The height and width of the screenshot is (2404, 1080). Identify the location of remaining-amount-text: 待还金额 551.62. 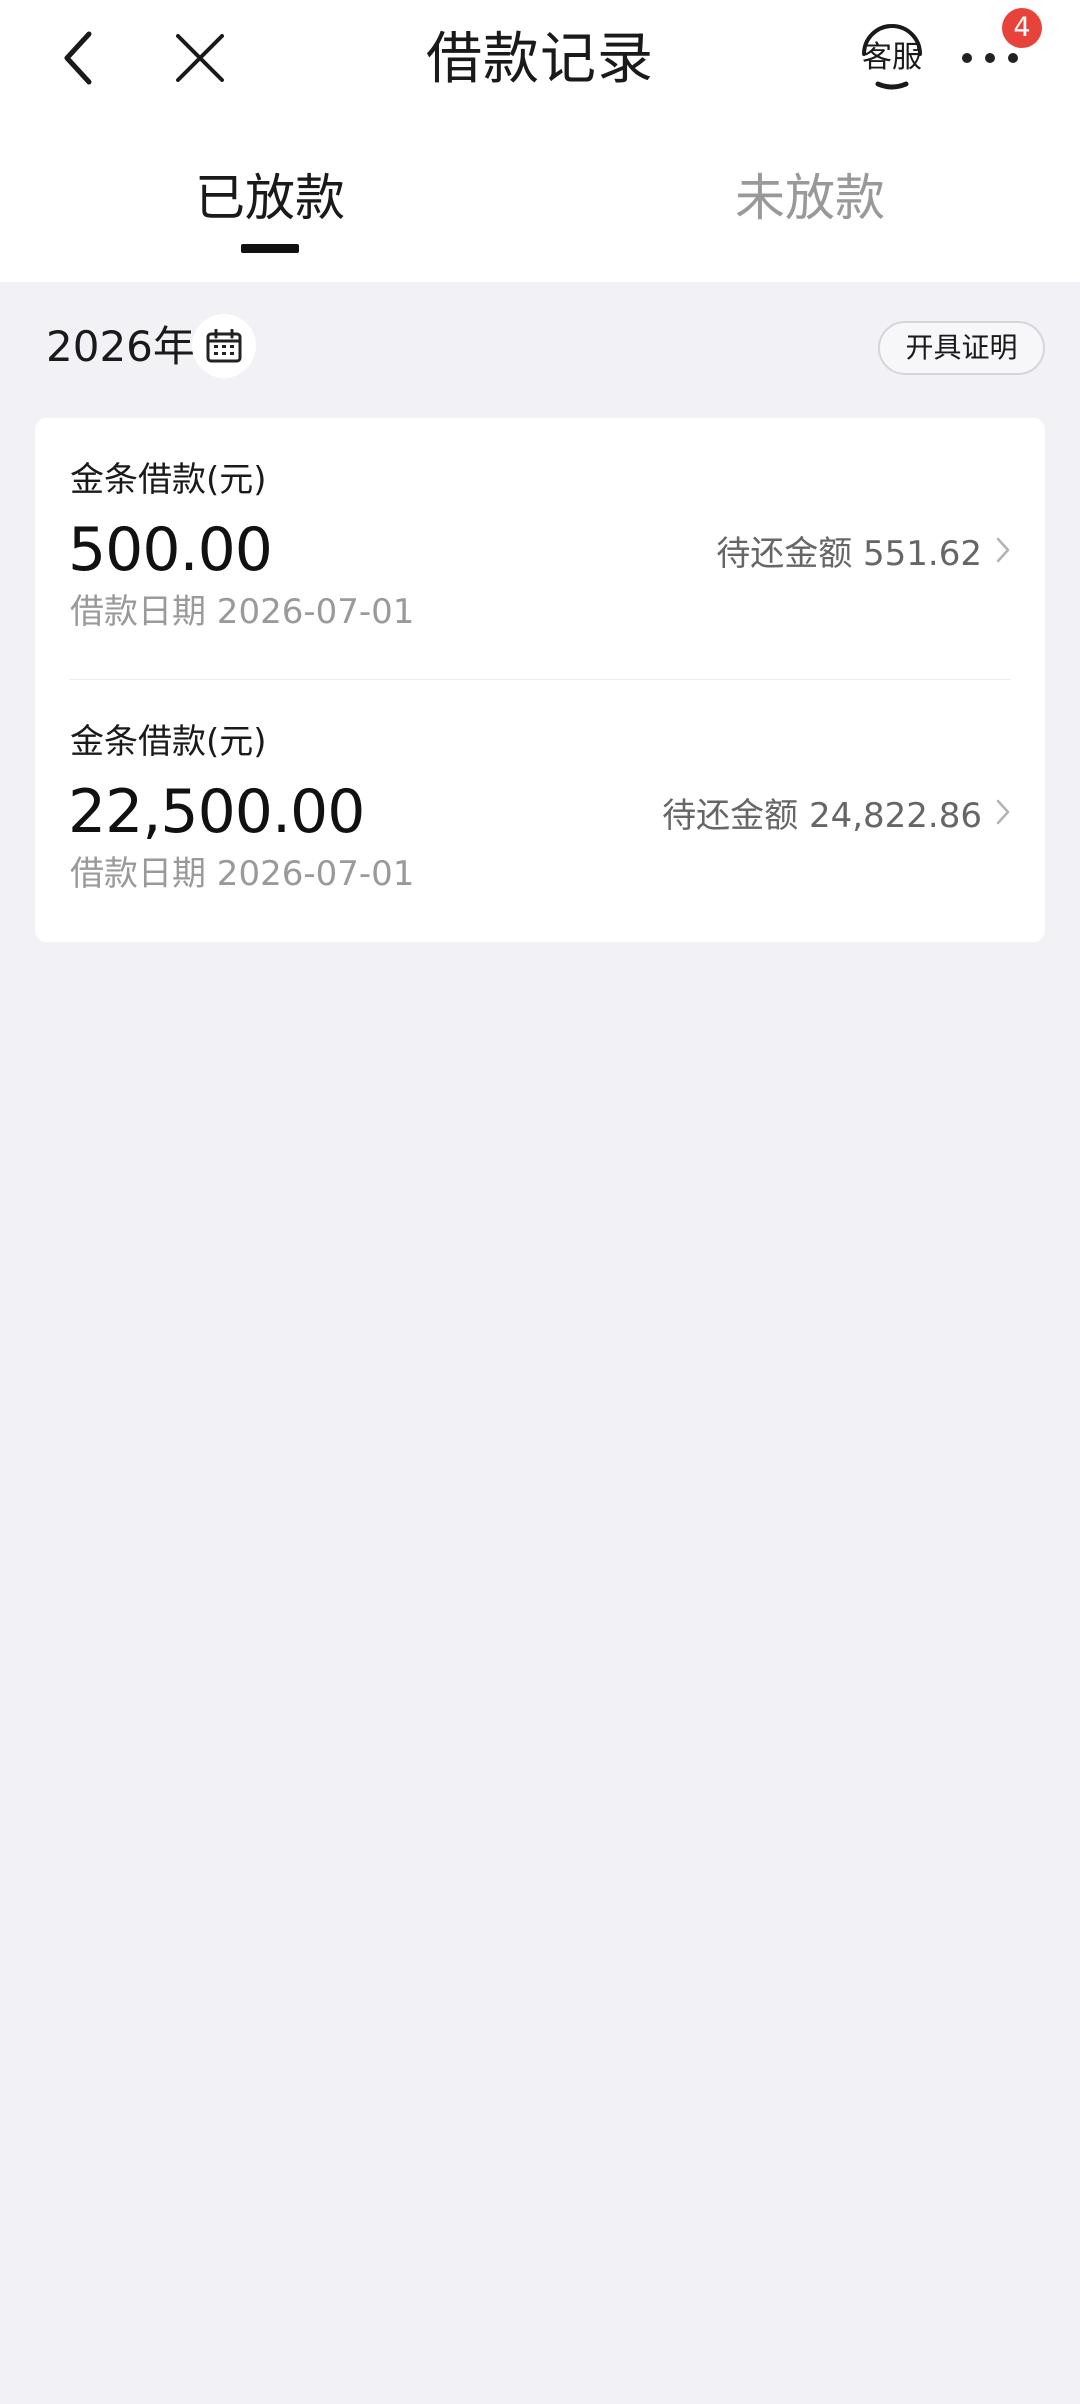
(849, 553).